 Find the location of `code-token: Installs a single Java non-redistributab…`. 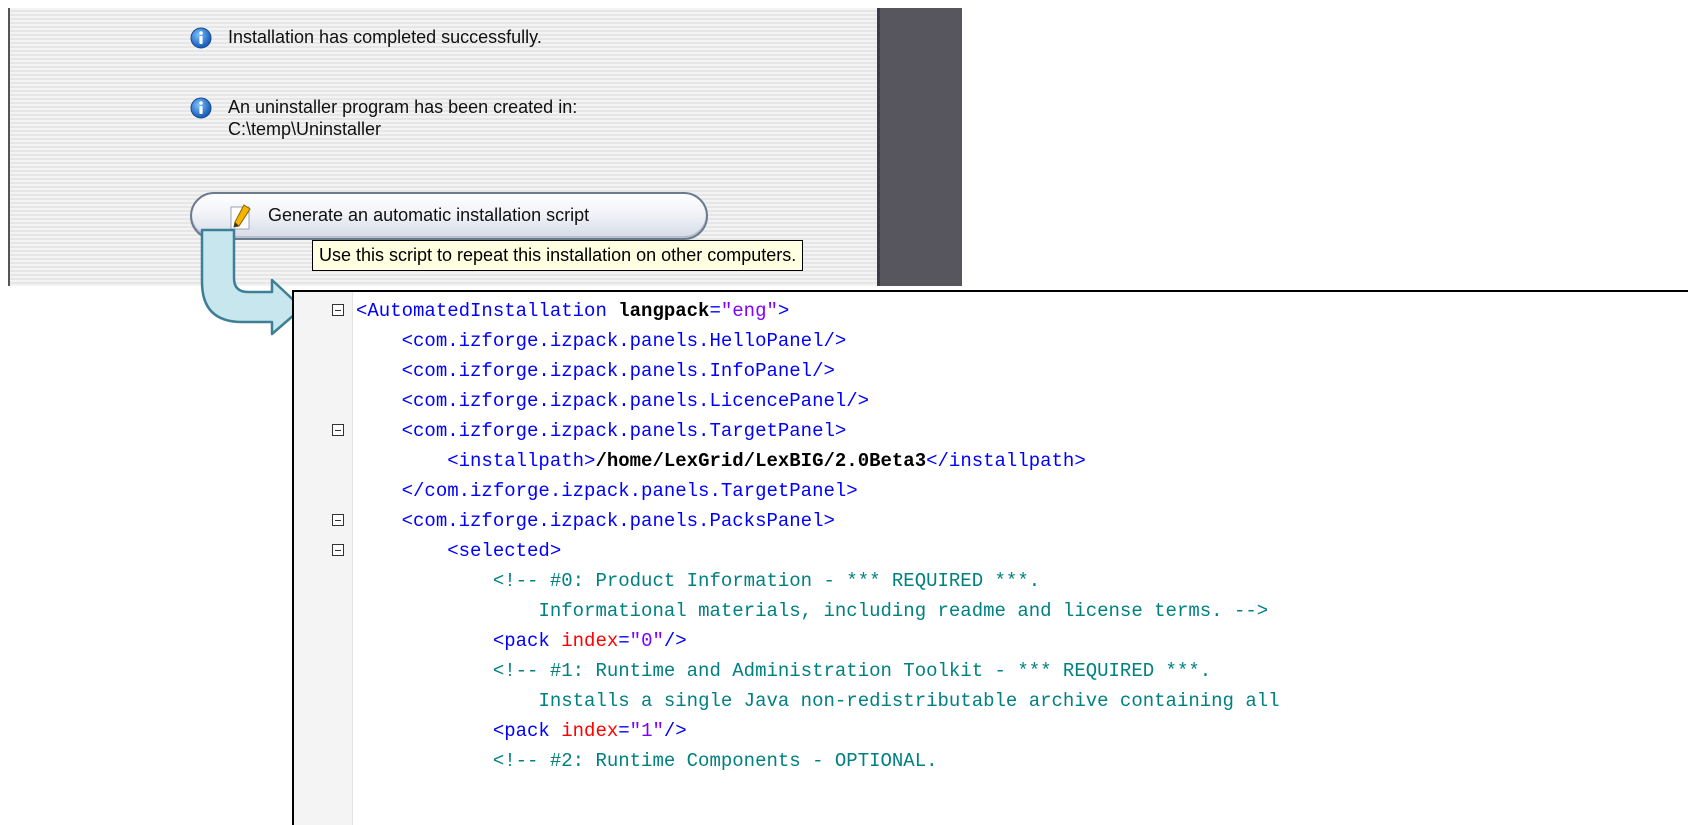

code-token: Installs a single Java non-redistributab… is located at coordinates (909, 701).